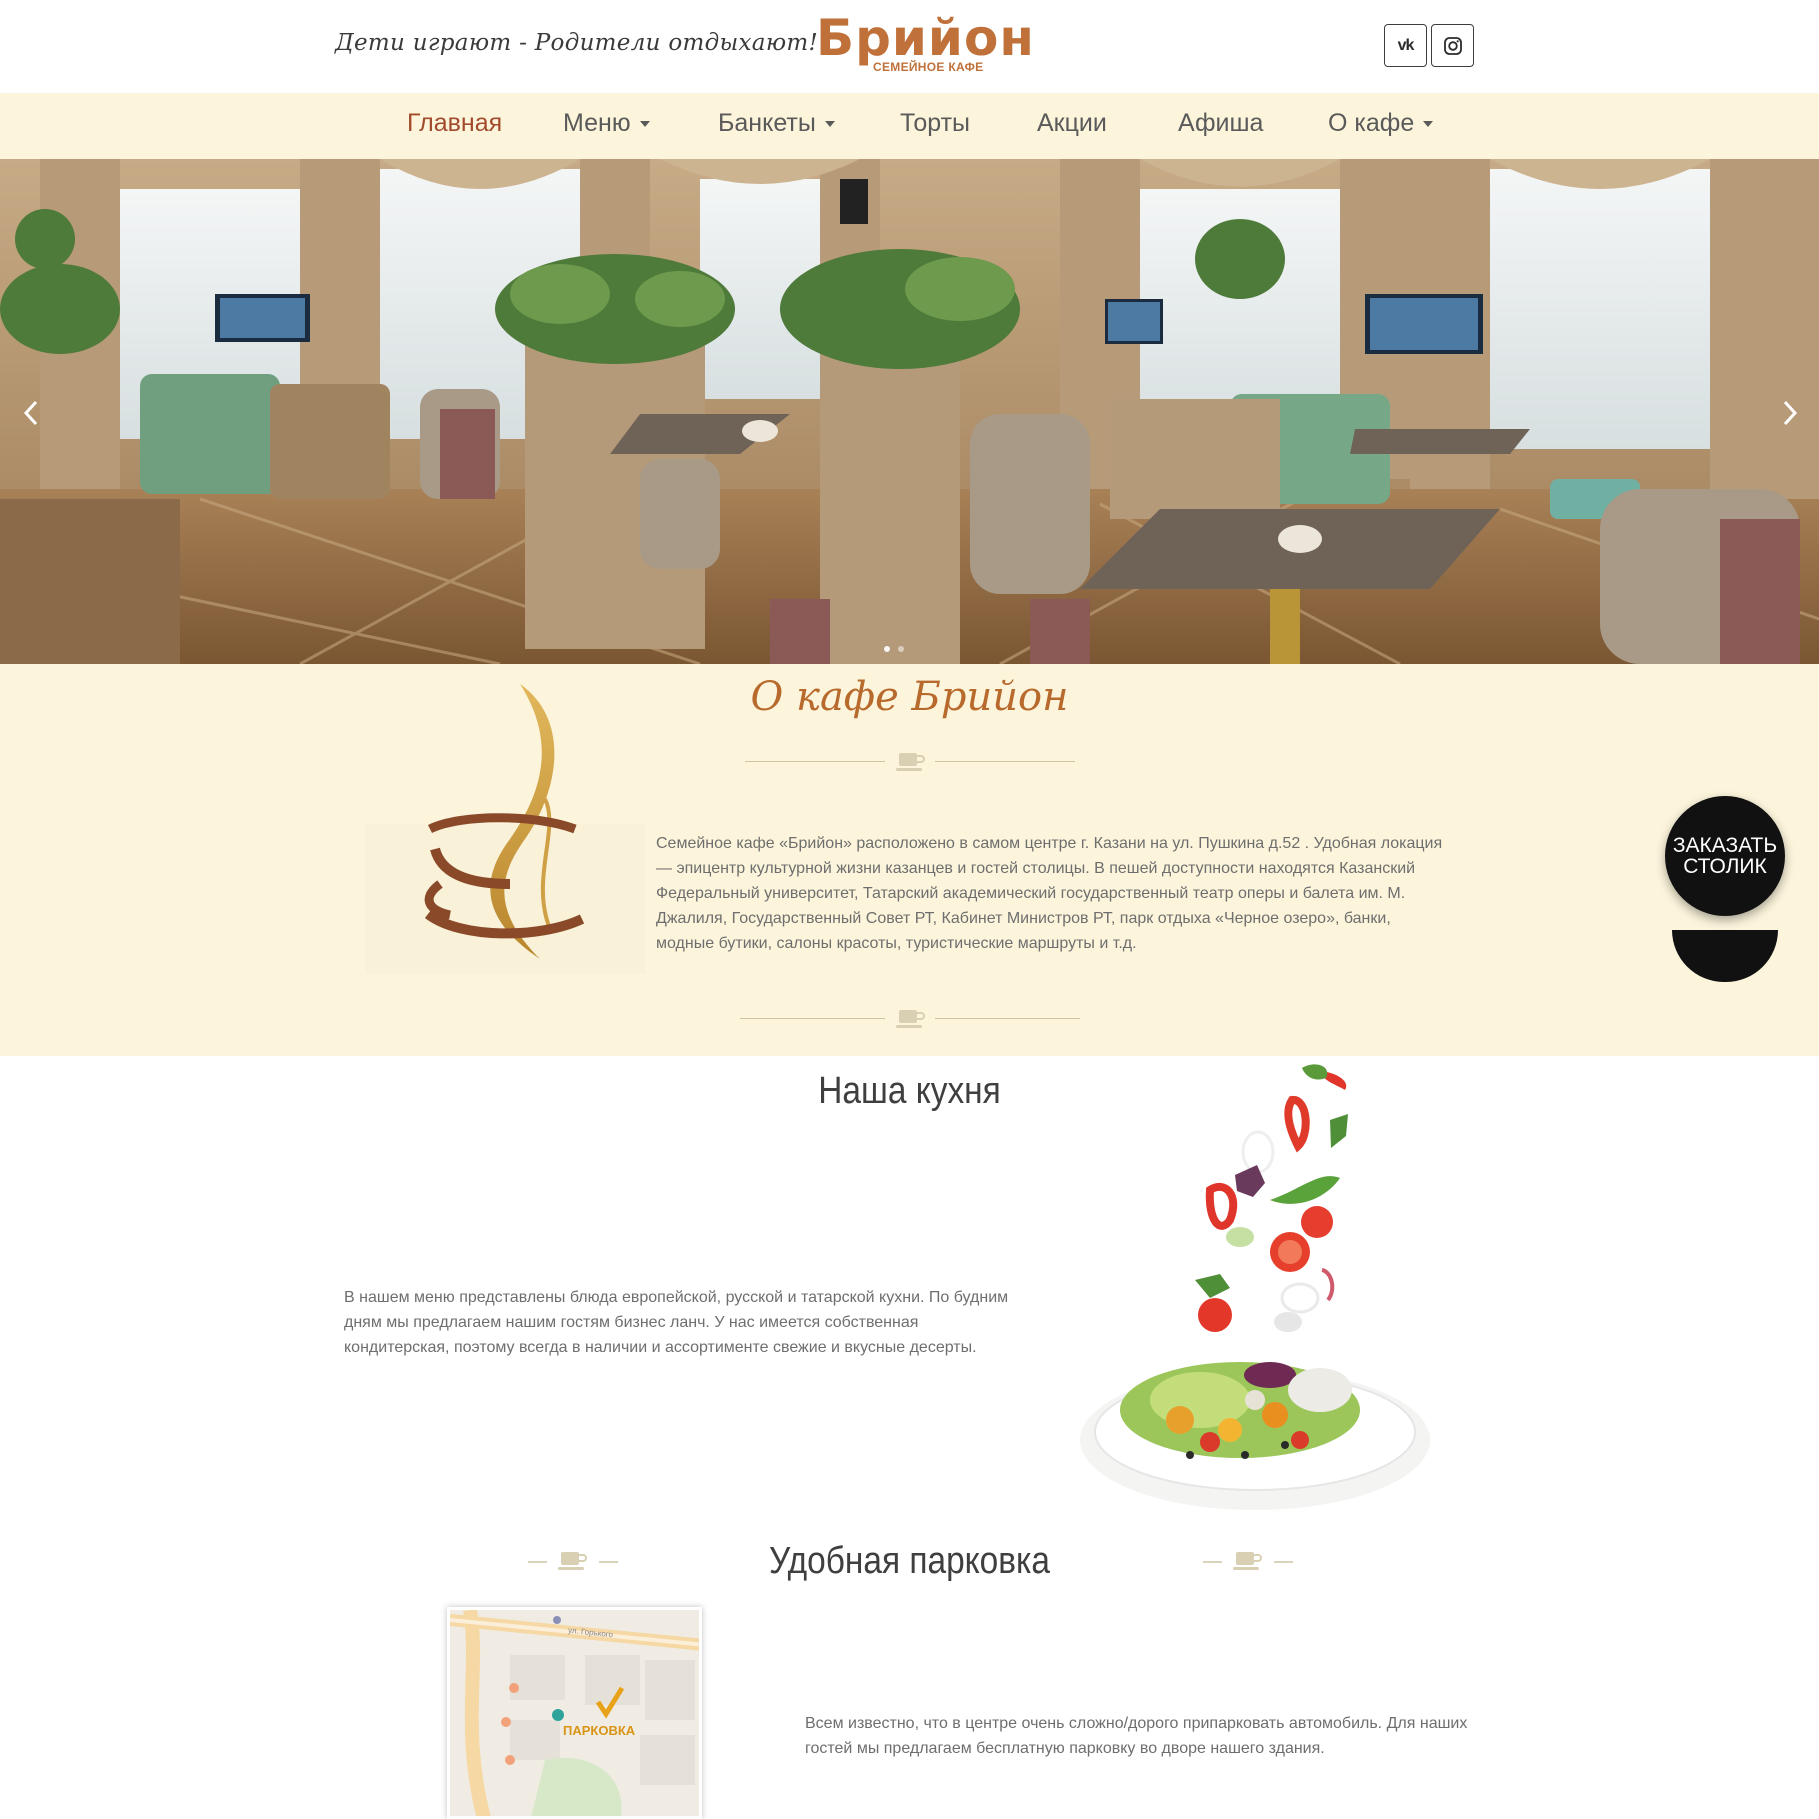 The image size is (1819, 1819). I want to click on kitchen-title: Наша кухня, so click(909, 1091).